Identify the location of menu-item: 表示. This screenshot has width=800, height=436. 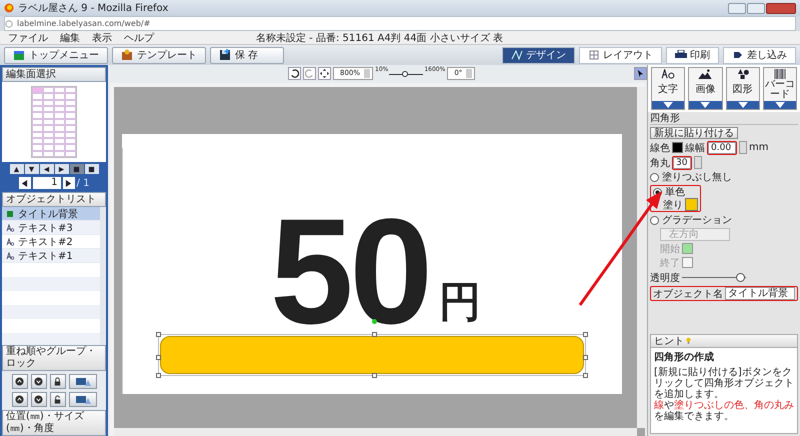
(102, 37).